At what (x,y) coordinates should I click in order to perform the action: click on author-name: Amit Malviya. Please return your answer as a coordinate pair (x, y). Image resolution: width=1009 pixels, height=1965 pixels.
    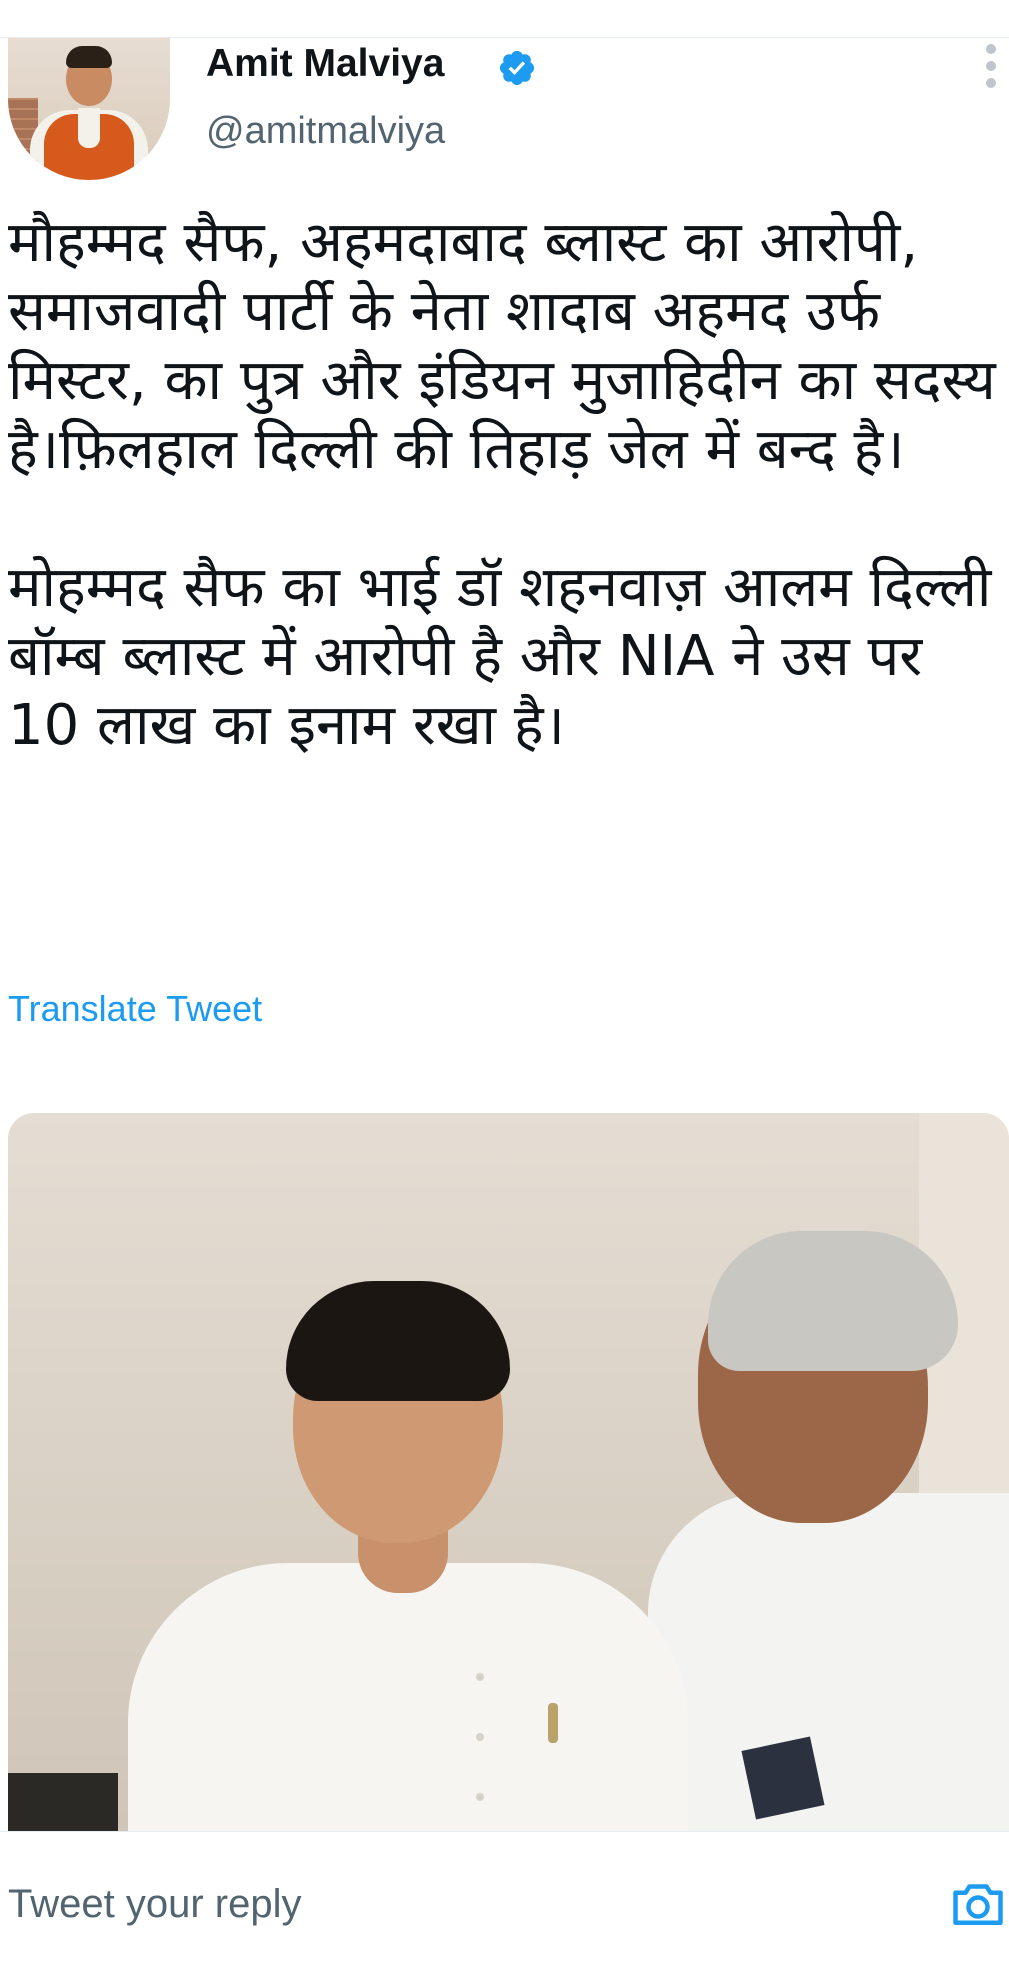
    Looking at the image, I should click on (325, 64).